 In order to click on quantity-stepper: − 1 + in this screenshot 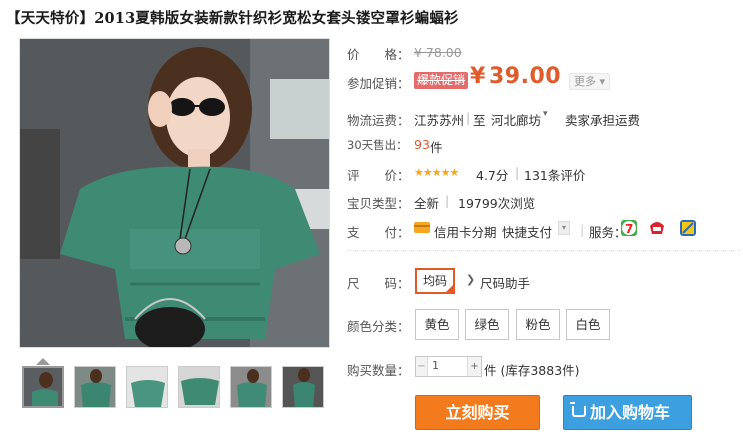, I will do `click(448, 366)`.